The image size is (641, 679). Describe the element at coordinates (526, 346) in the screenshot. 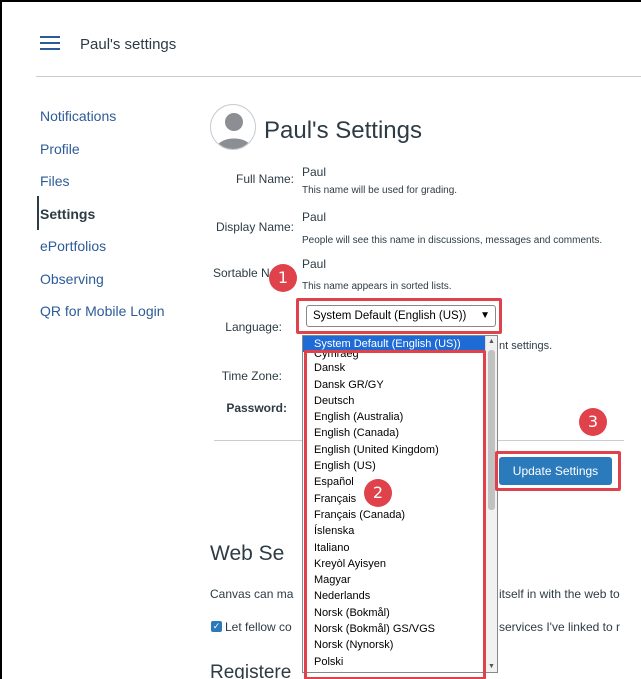

I see `language-hint: nt settings.` at that location.